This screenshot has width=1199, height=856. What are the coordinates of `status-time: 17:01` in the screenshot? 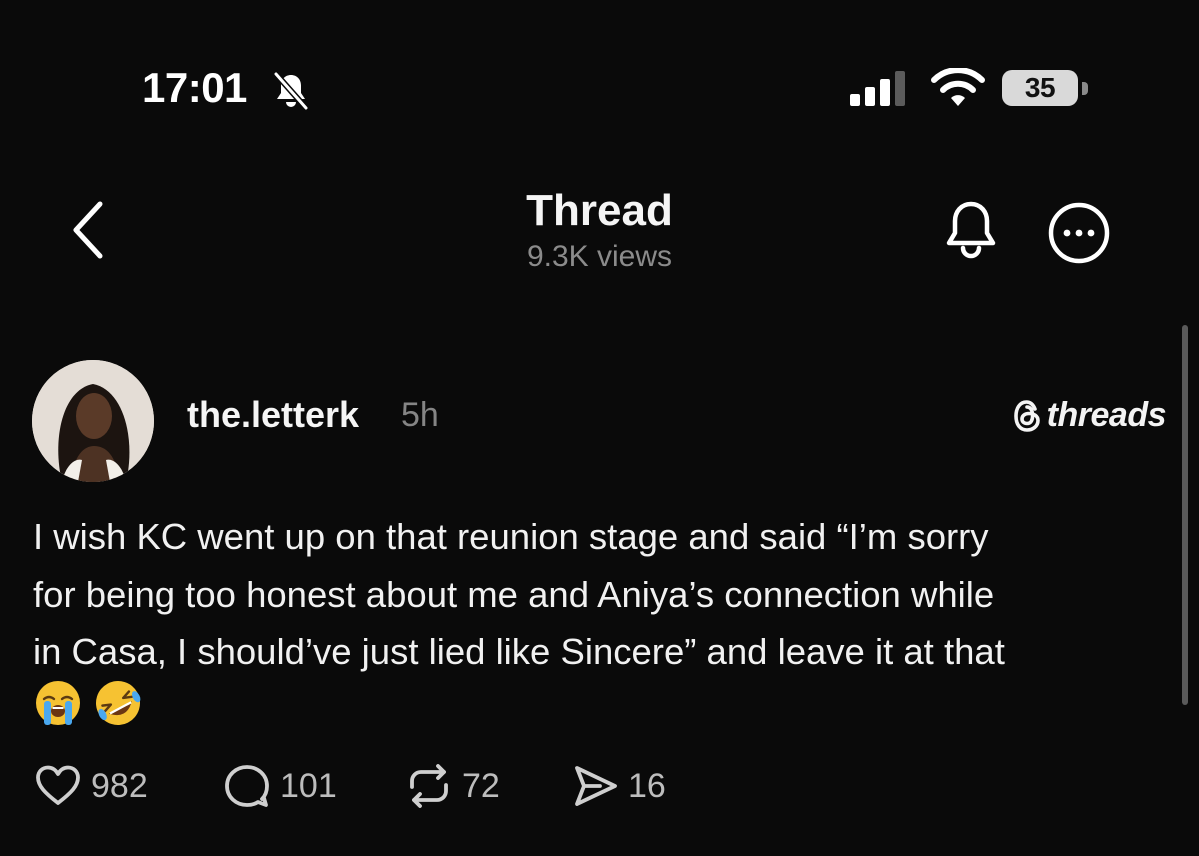 It's located at (194, 87).